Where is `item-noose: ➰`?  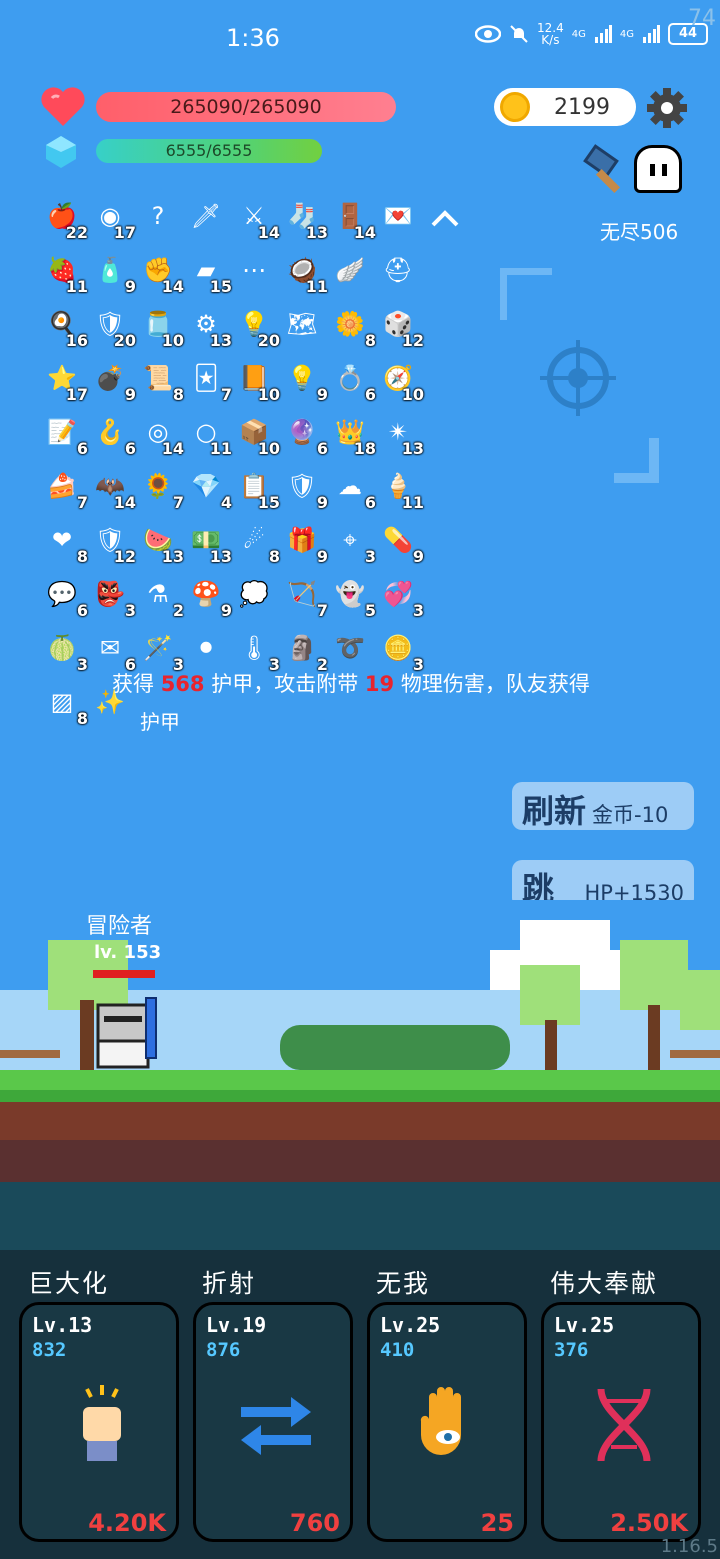
item-noose: ➰ is located at coordinates (351, 649).